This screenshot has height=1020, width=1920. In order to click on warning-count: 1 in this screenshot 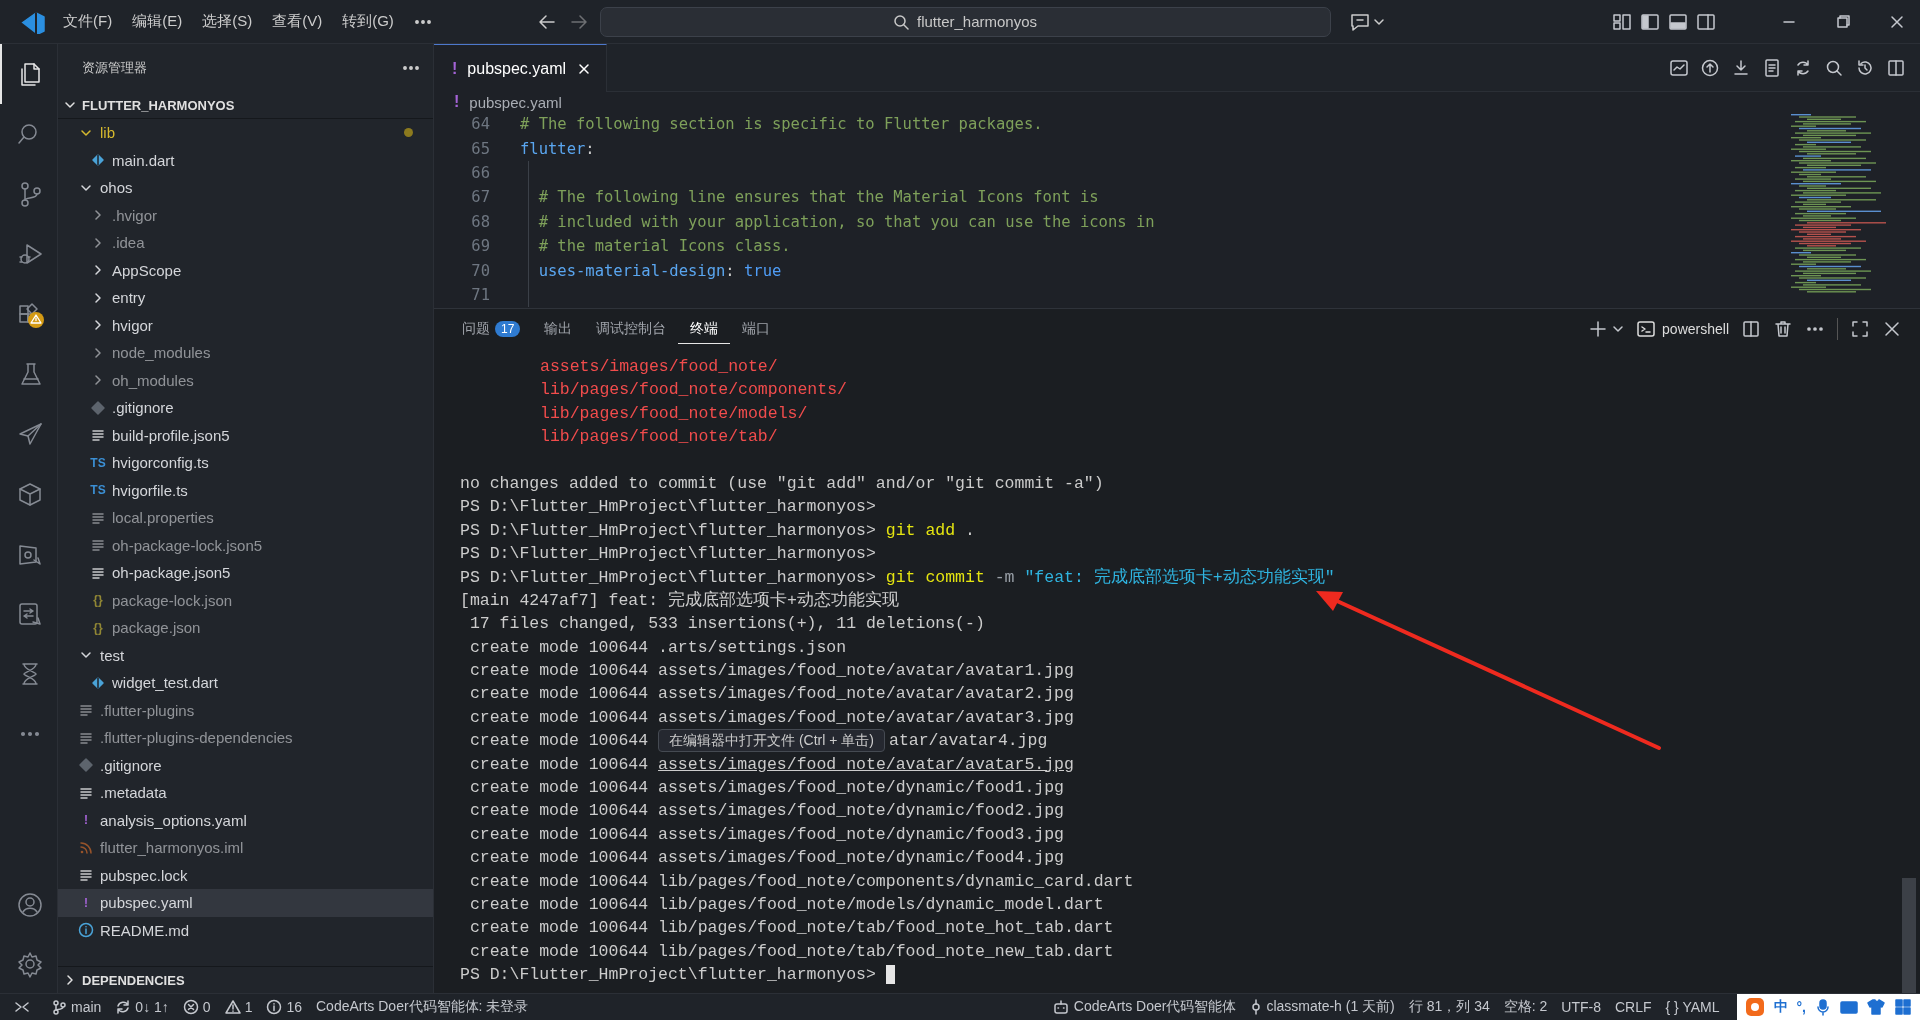, I will do `click(238, 1007)`.